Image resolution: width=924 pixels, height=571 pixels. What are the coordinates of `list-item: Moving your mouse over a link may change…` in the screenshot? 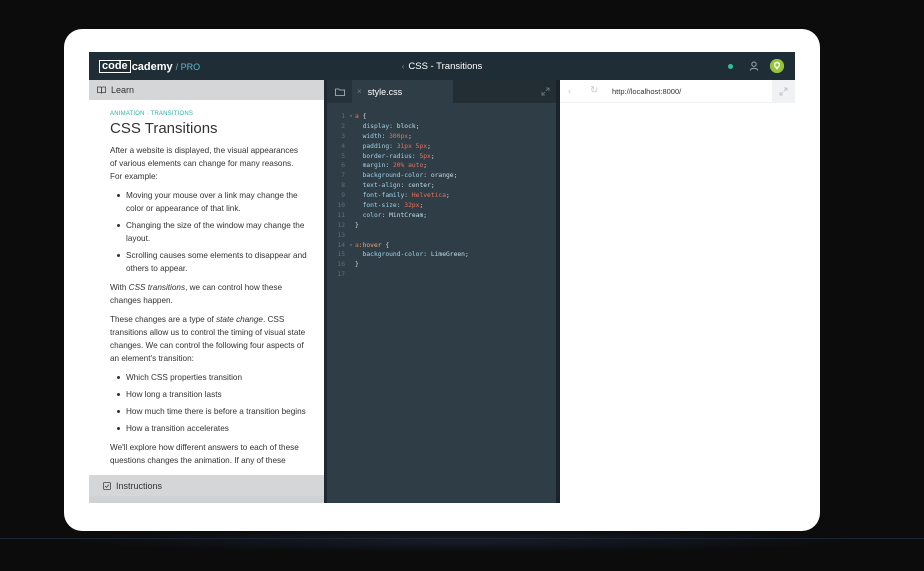 It's located at (208, 202).